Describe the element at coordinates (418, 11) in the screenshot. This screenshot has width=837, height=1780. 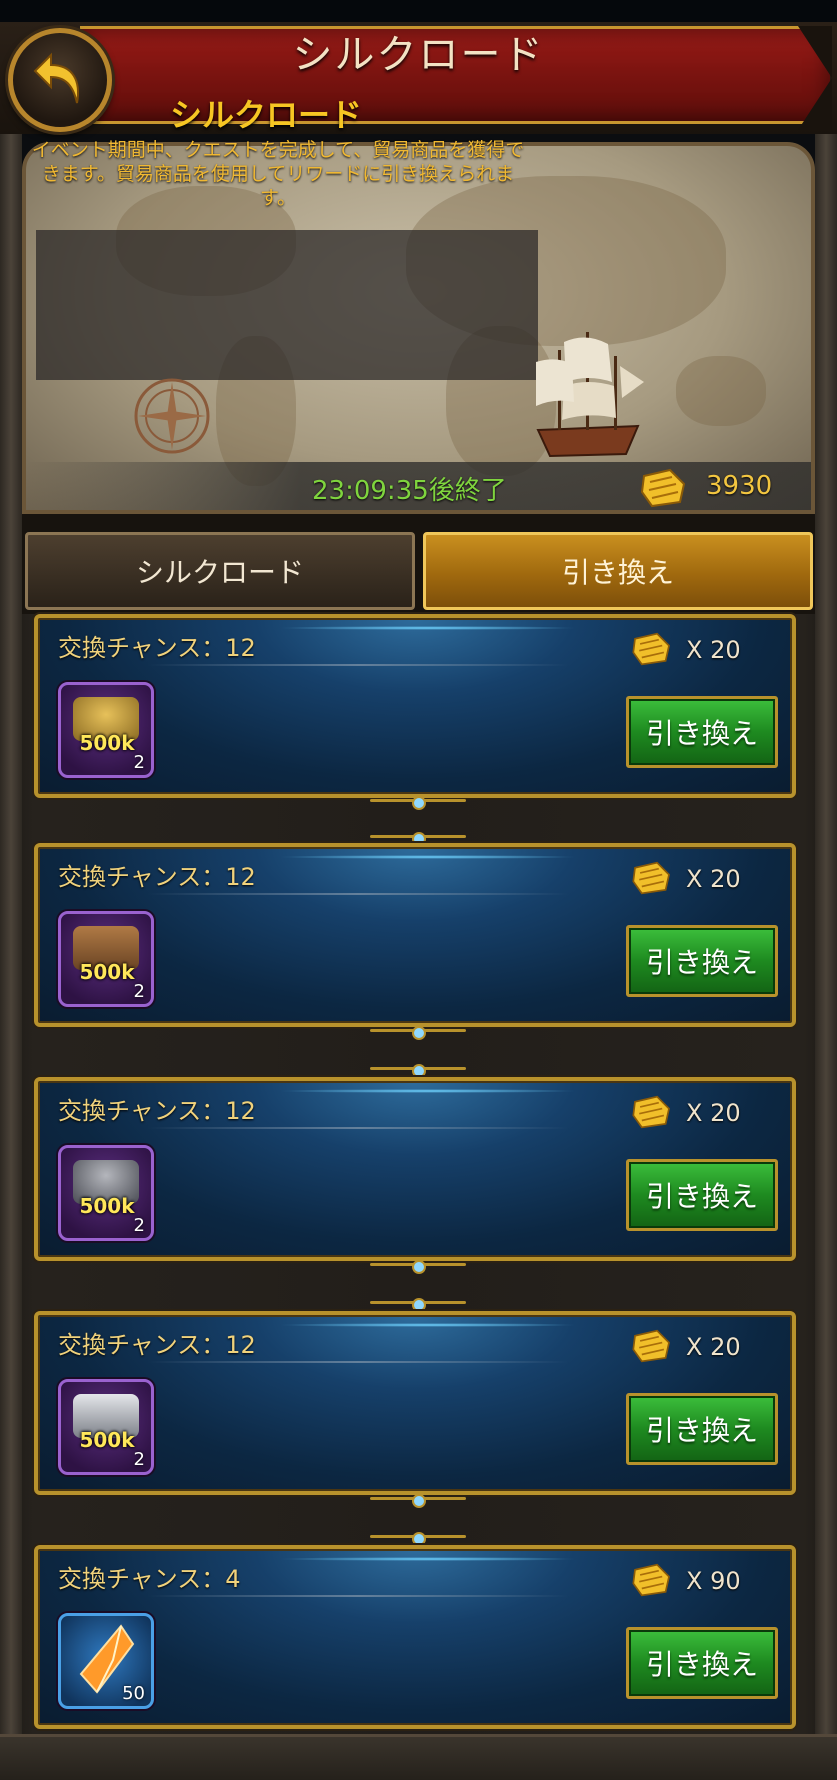
I see `status-strip` at that location.